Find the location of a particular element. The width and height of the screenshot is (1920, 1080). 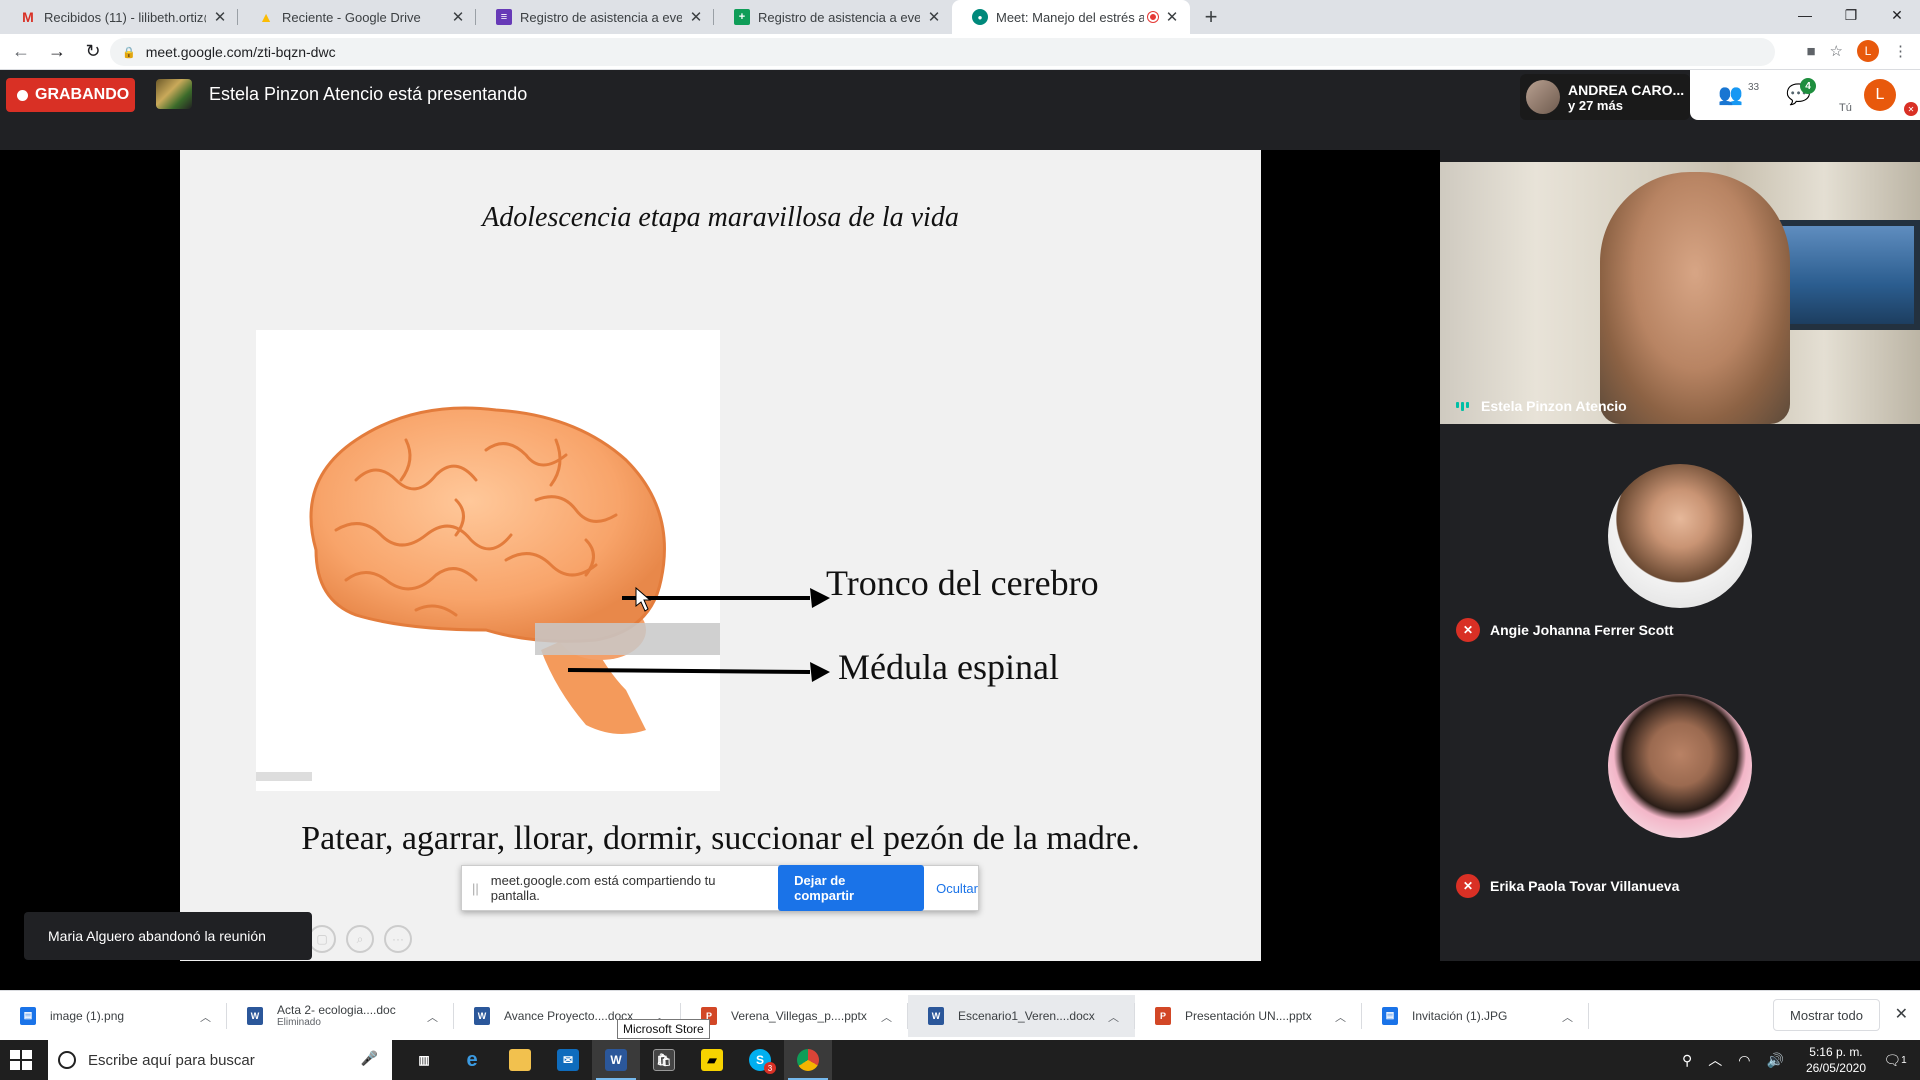

people-icon: 👥 is located at coordinates (1730, 94).